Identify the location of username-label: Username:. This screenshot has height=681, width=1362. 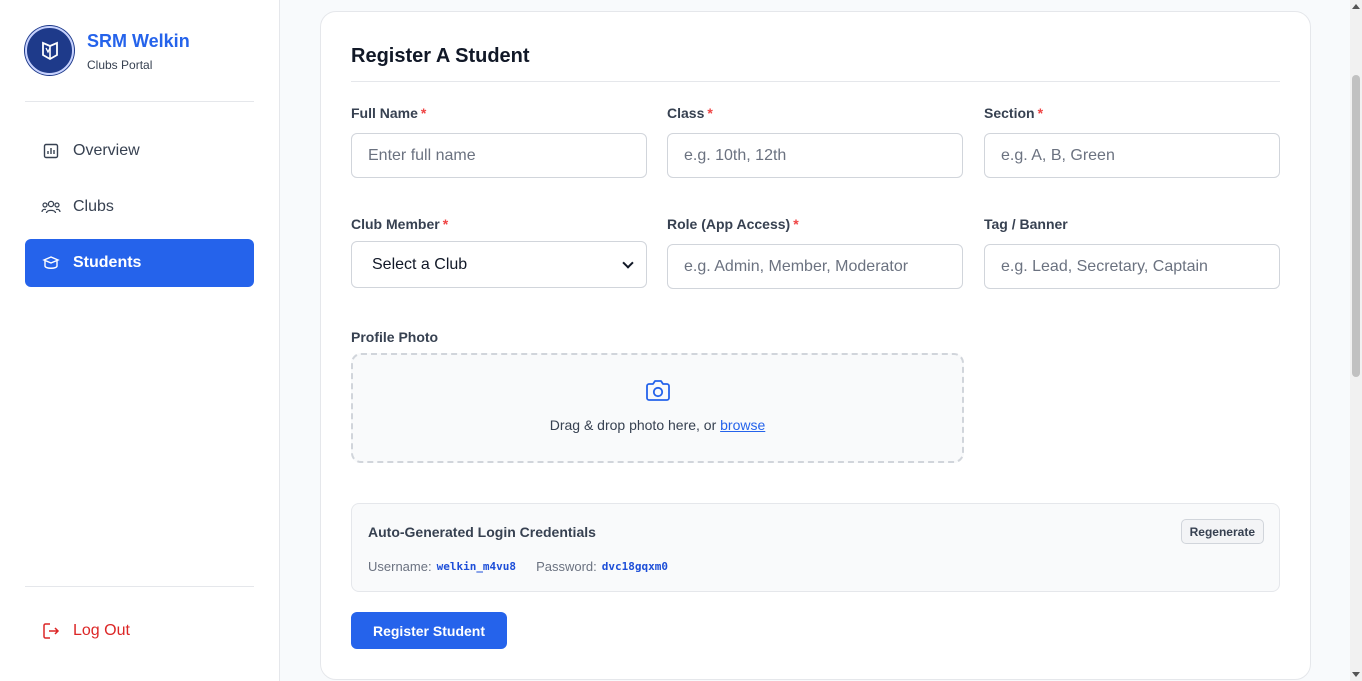
(400, 566).